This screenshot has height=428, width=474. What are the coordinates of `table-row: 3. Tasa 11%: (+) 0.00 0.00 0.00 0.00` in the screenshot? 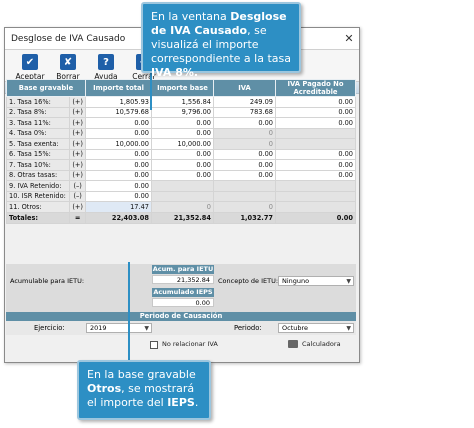 It's located at (180, 123).